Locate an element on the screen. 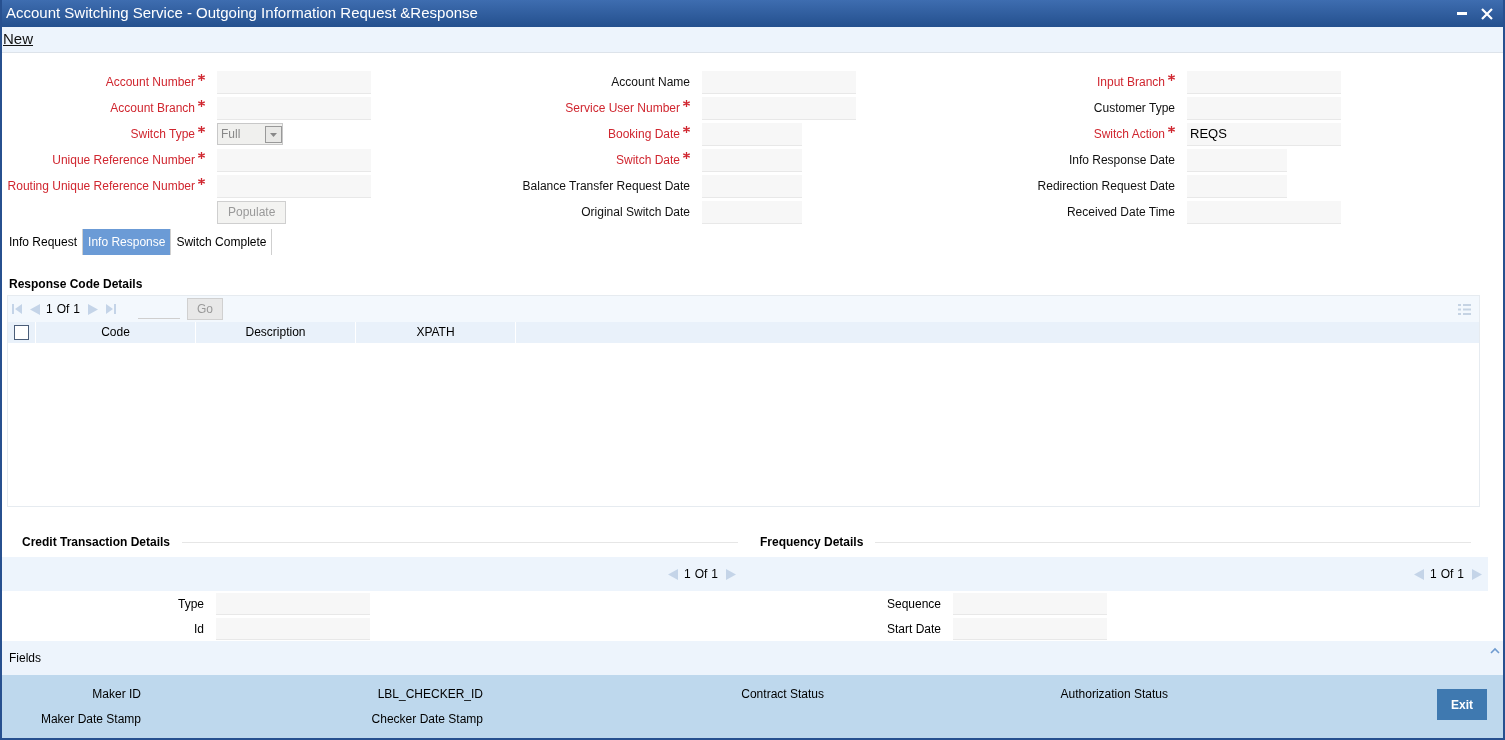 The height and width of the screenshot is (740, 1505). audit-label: Checker Date Stamp is located at coordinates (427, 719).